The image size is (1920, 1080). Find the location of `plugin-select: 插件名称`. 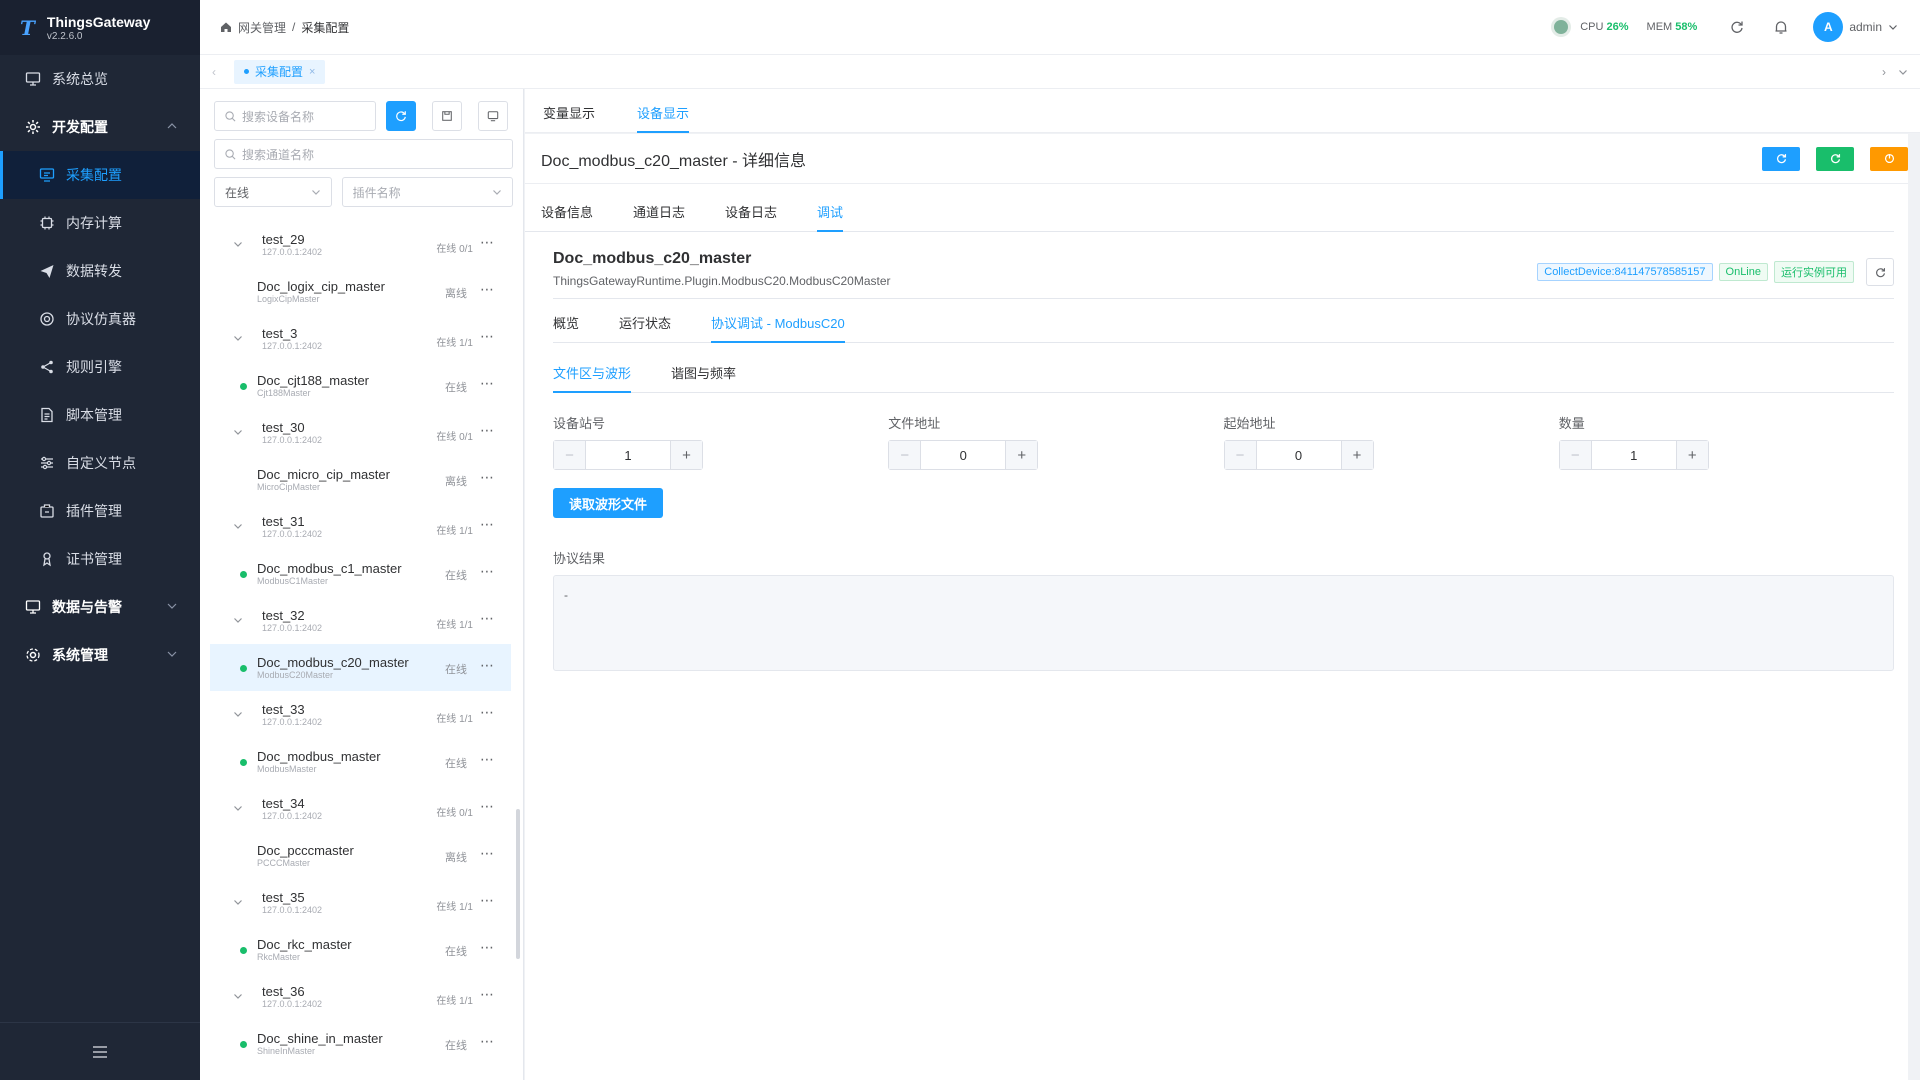

plugin-select: 插件名称 is located at coordinates (427, 192).